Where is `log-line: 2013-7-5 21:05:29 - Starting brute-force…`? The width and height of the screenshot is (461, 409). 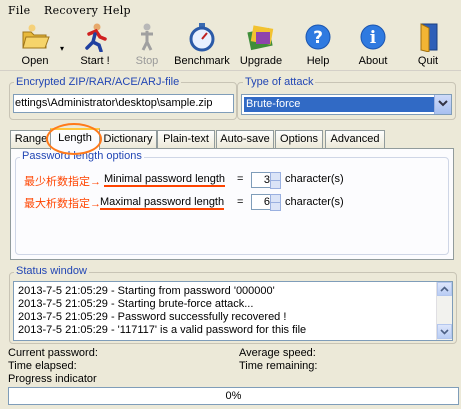
log-line: 2013-7-5 21:05:29 - Starting brute-force… is located at coordinates (136, 304).